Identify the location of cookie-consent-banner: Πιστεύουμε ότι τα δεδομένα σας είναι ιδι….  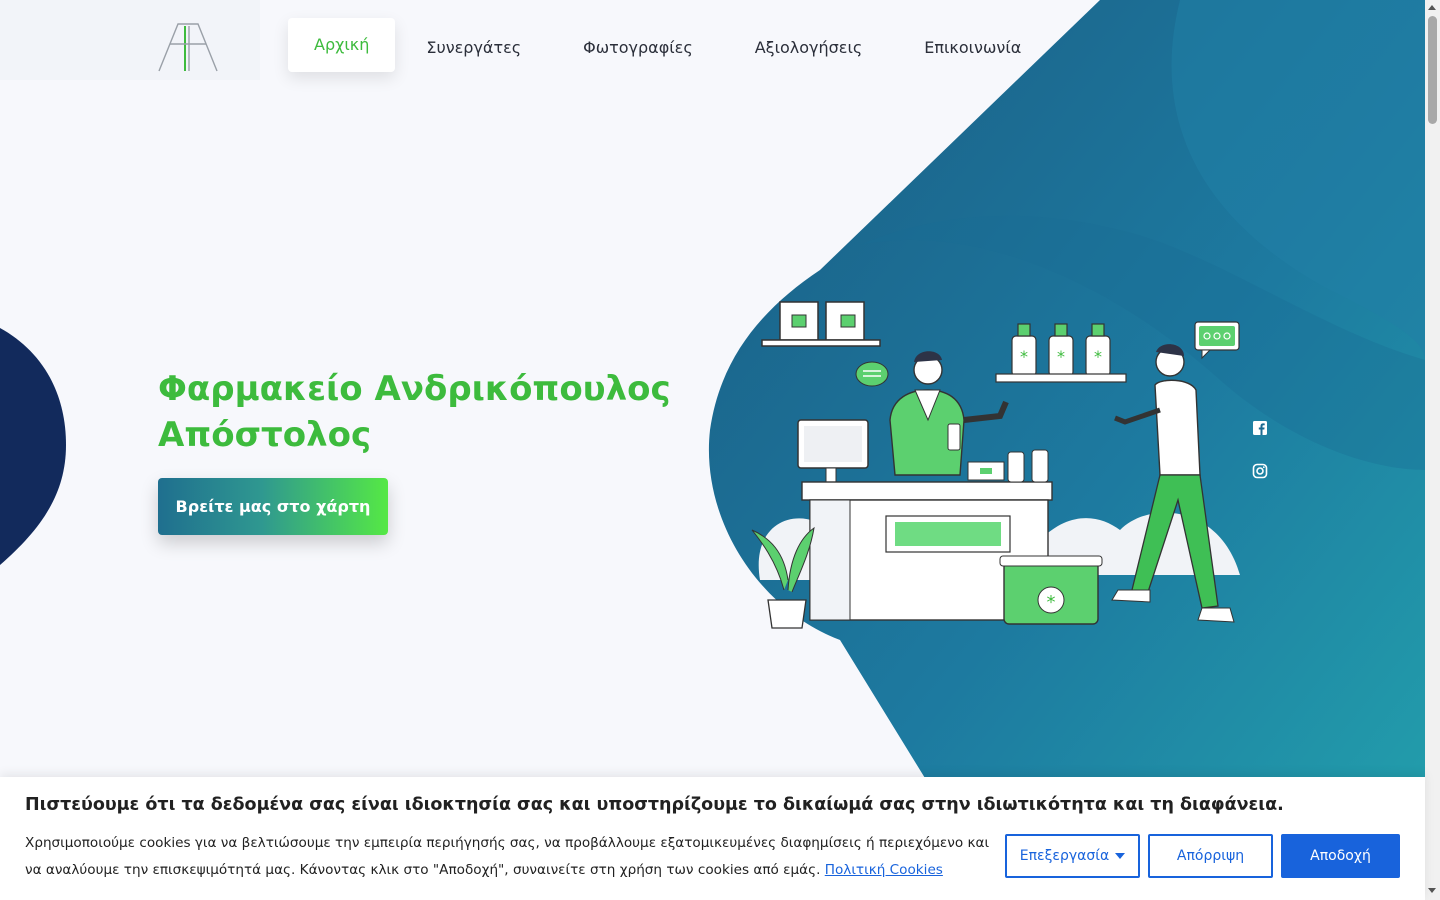
(712, 838).